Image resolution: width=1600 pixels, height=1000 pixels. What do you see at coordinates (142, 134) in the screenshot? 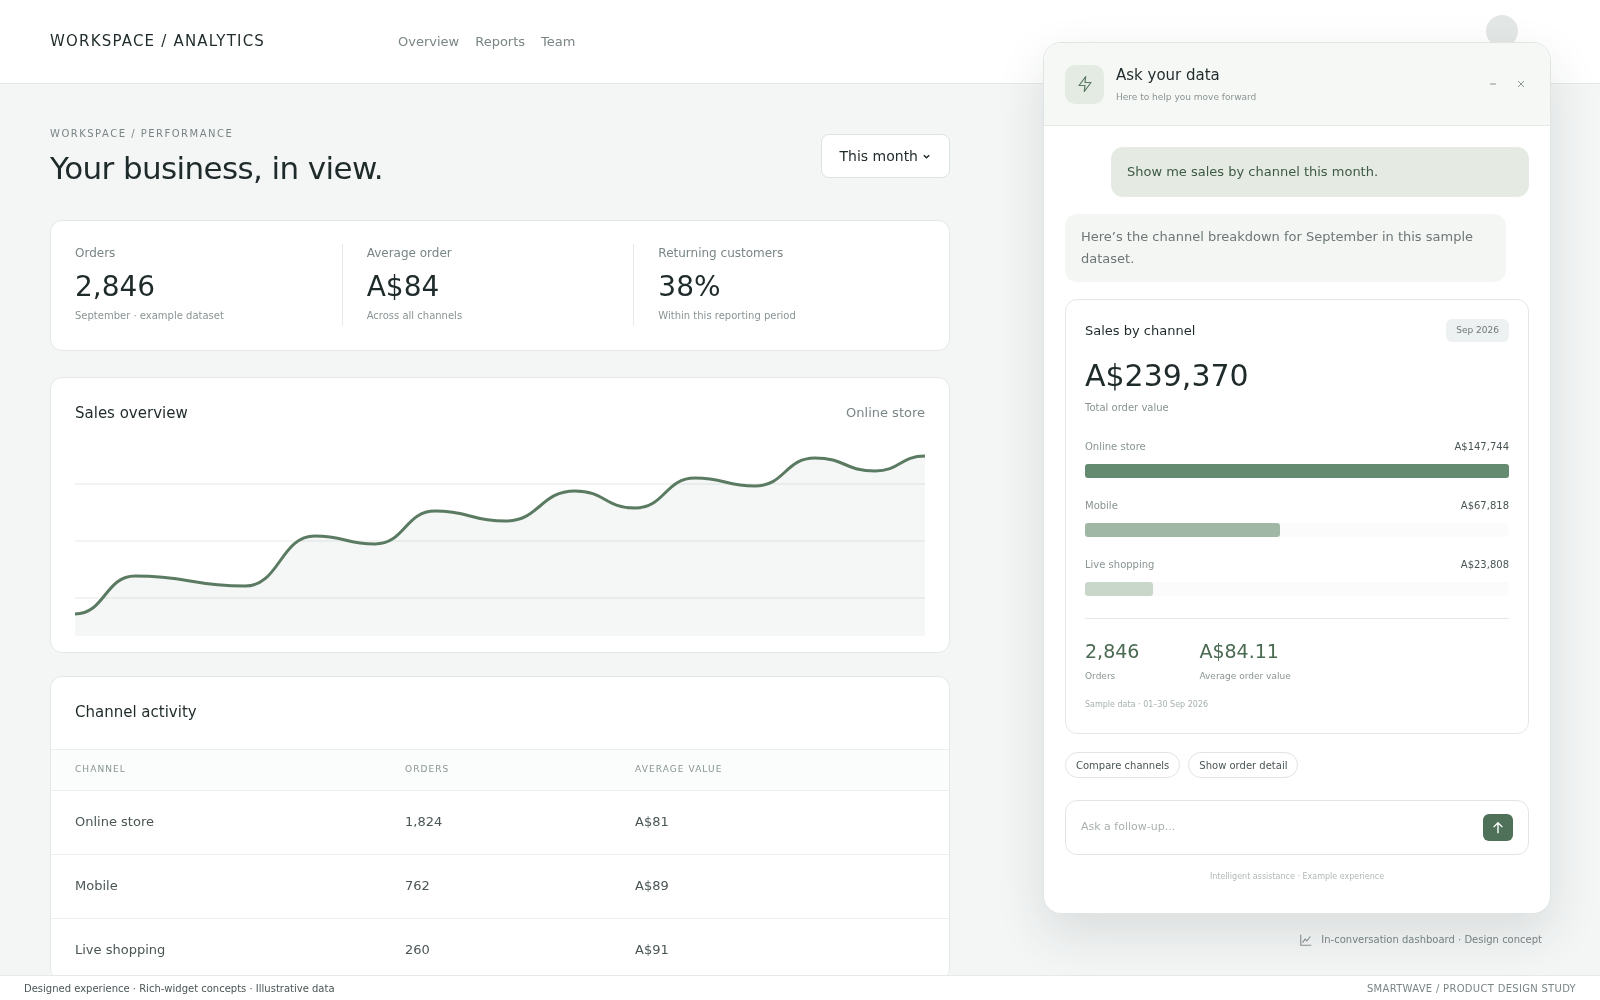
I see `breadcrumb: WORKSPACE / PERFORMANCE` at bounding box center [142, 134].